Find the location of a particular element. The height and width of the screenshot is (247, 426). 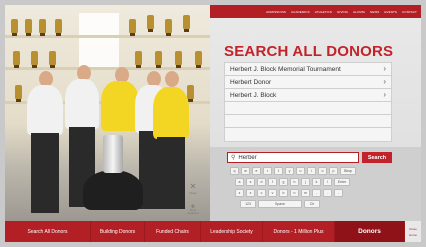

space-key: Space is located at coordinates (280, 204).